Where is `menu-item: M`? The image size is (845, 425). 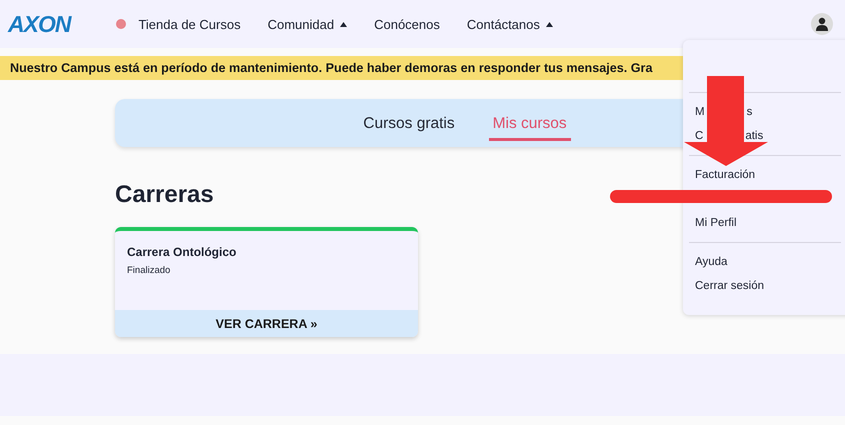 menu-item: M is located at coordinates (700, 112).